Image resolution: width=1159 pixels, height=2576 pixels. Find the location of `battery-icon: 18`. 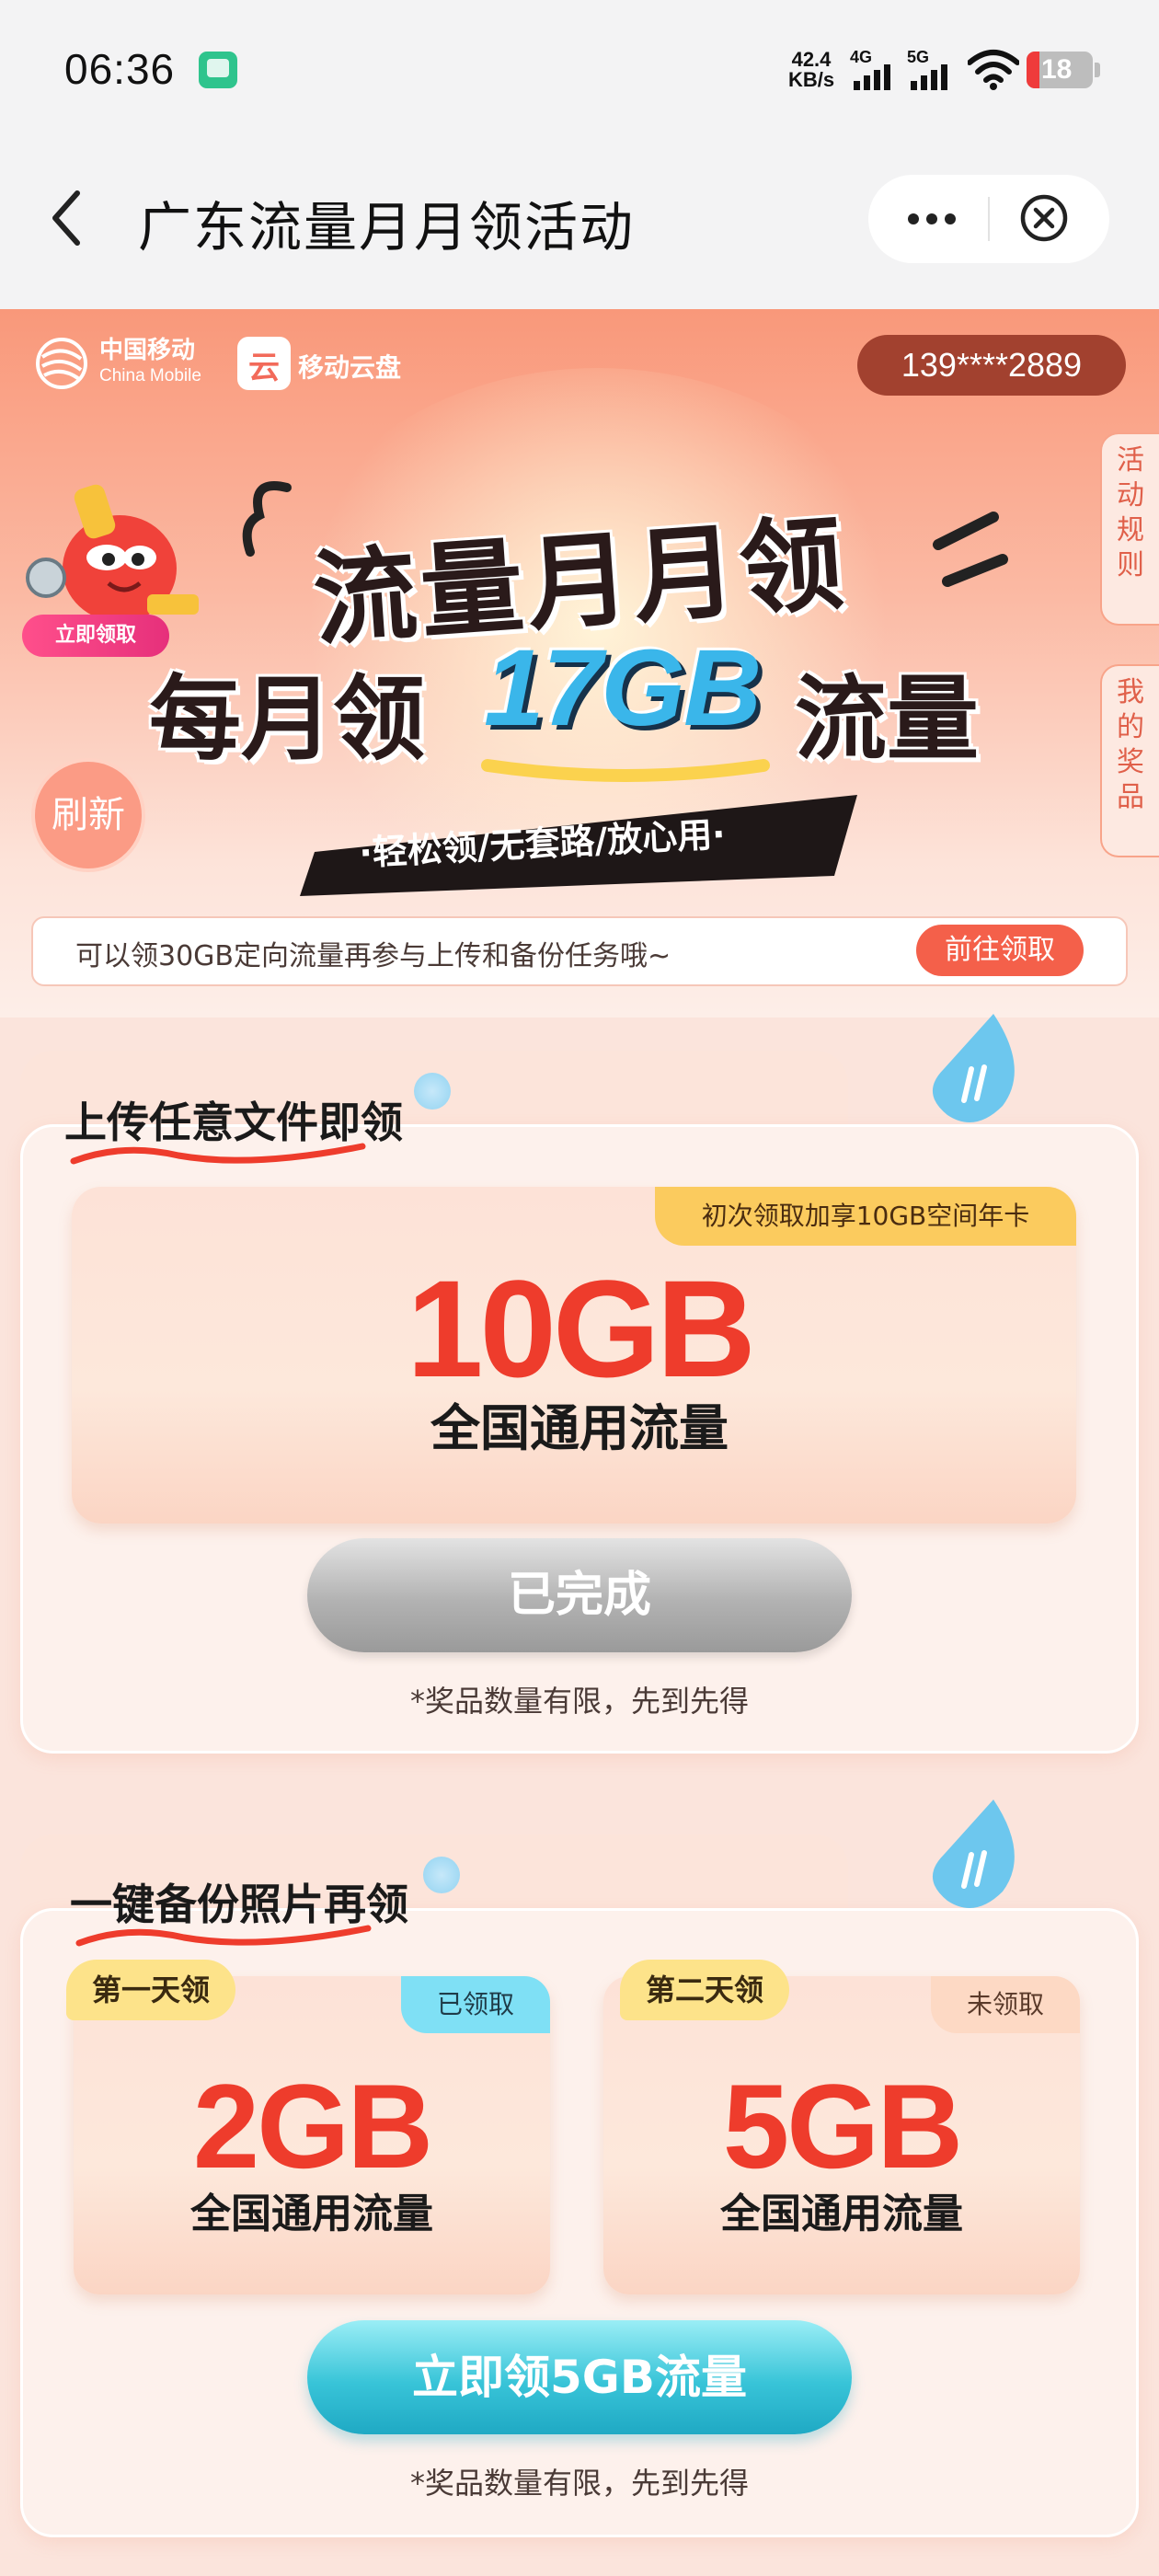

battery-icon: 18 is located at coordinates (1060, 70).